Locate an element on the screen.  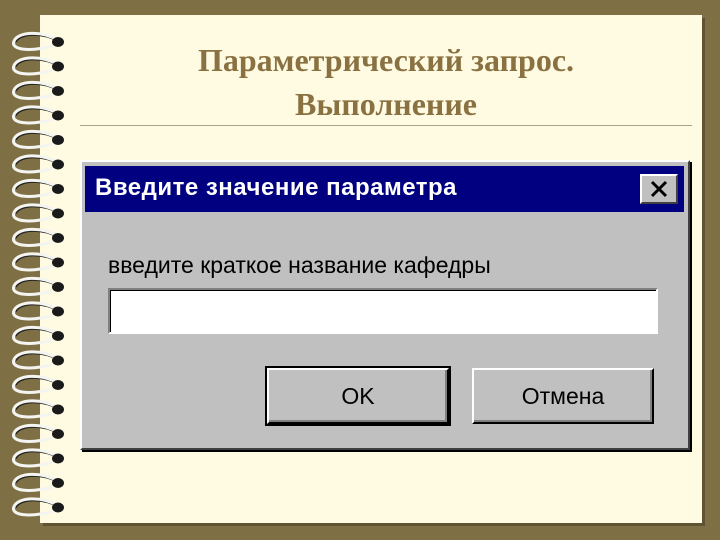
spiral-binding-icon is located at coordinates (38, 274).